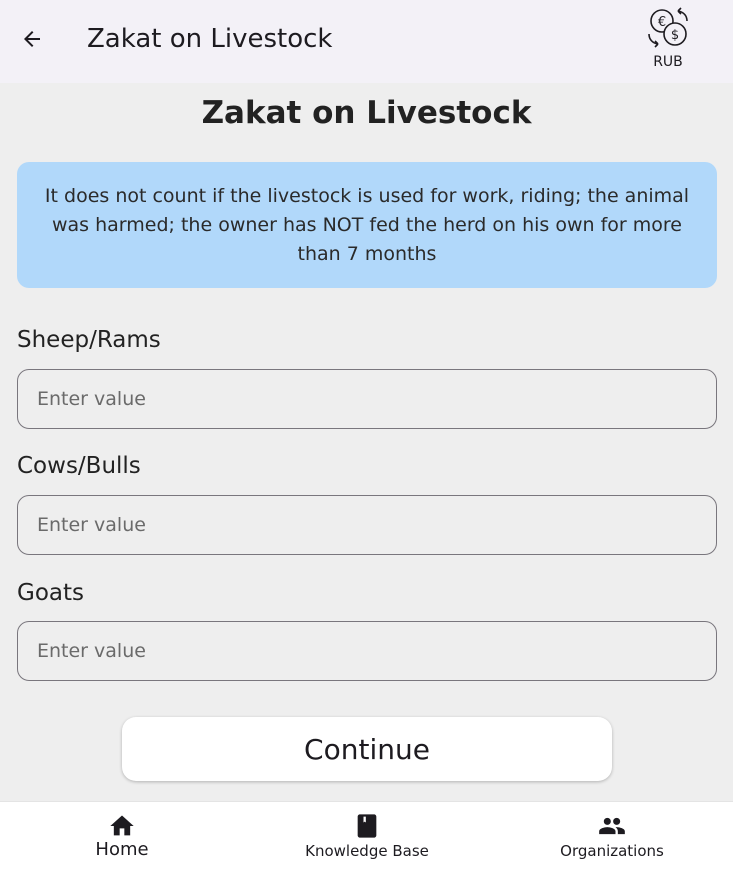 This screenshot has height=873, width=733. I want to click on arrow-back-icon, so click(32, 39).